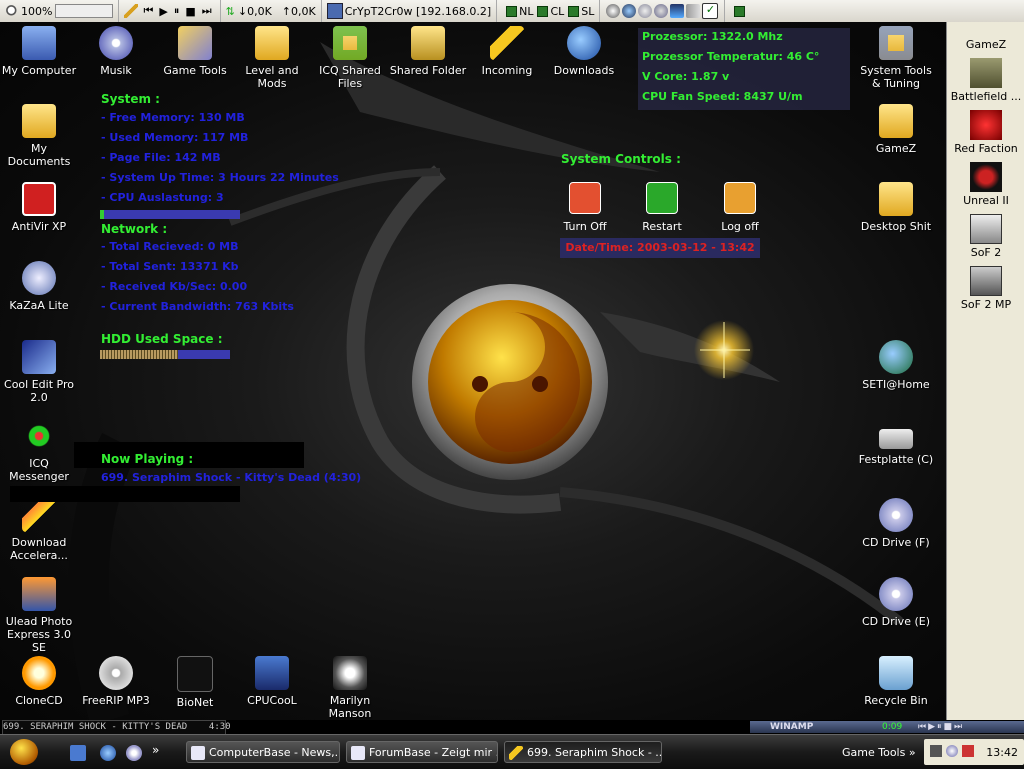 Image resolution: width=1024 pixels, height=769 pixels. I want to click on volume-tray-icon, so click(952, 751).